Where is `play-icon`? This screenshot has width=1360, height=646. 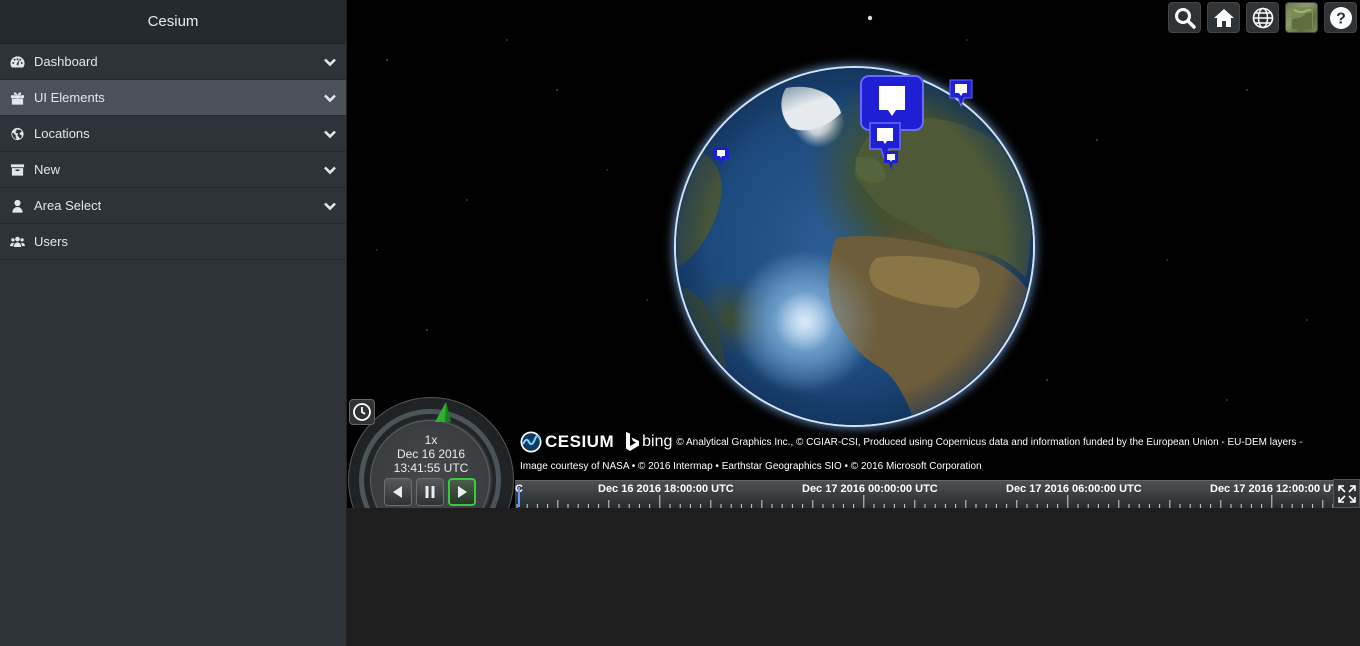
play-icon is located at coordinates (462, 492).